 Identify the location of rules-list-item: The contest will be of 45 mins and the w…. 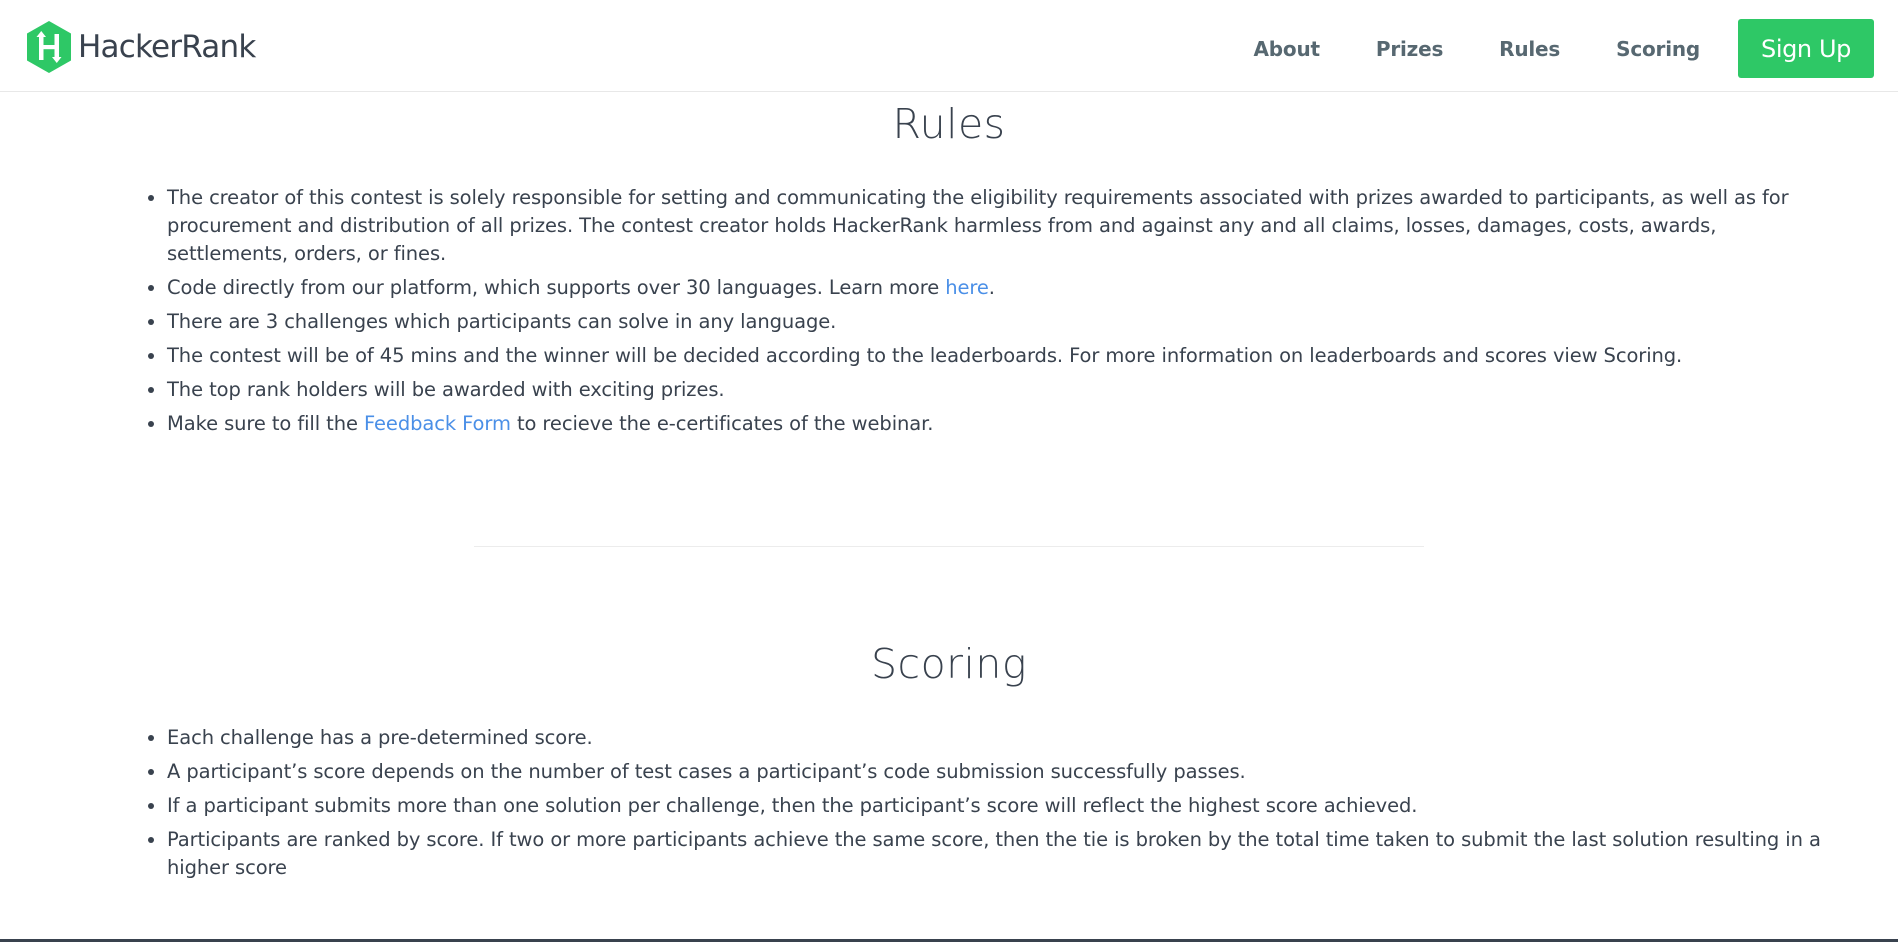
(1002, 356).